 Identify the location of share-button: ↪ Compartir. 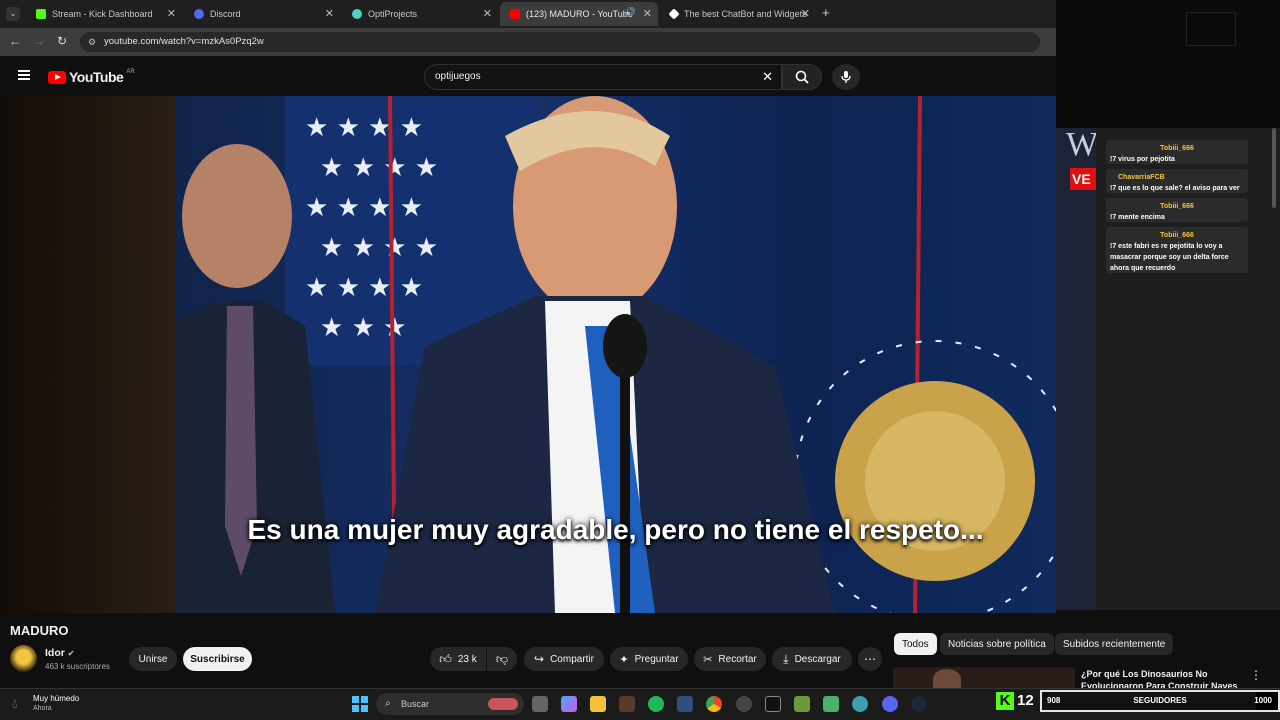
(564, 659).